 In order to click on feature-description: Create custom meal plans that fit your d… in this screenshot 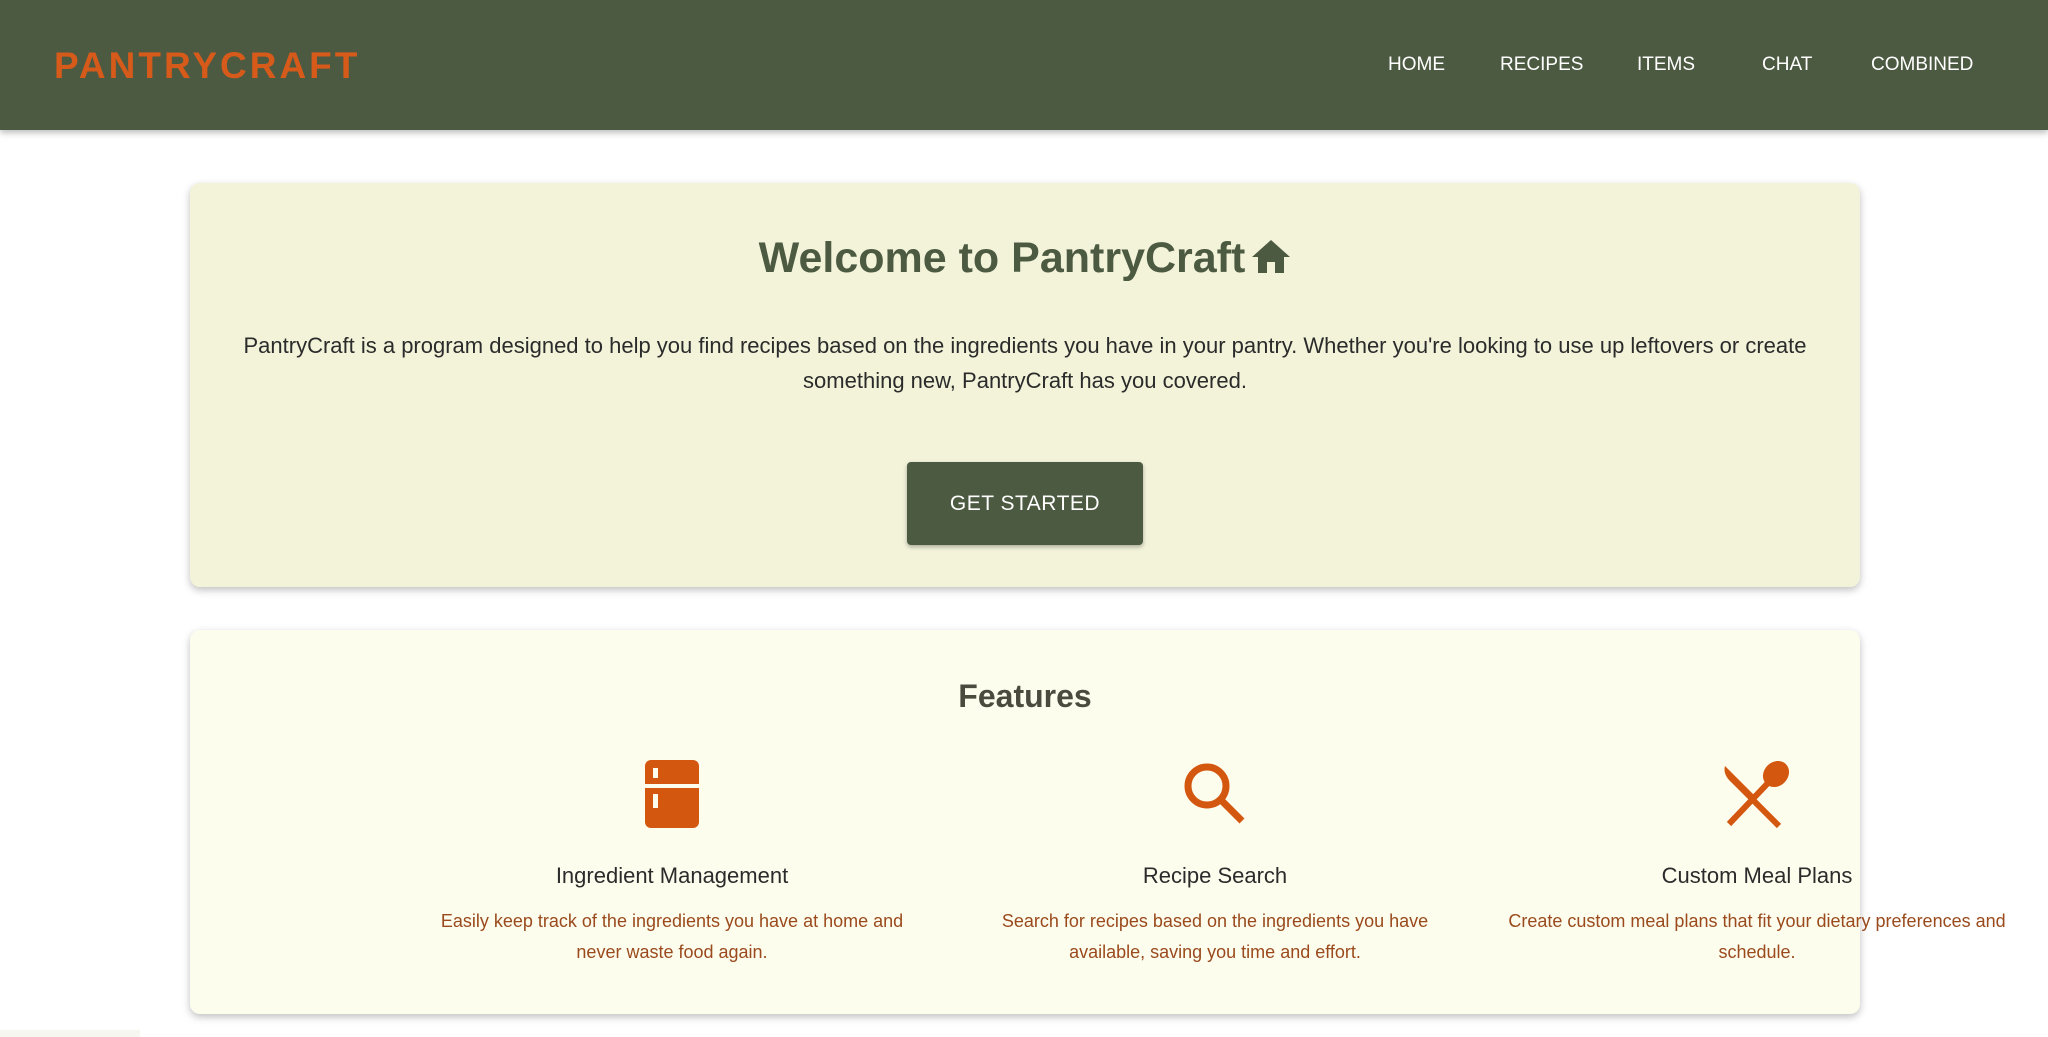, I will do `click(1757, 936)`.